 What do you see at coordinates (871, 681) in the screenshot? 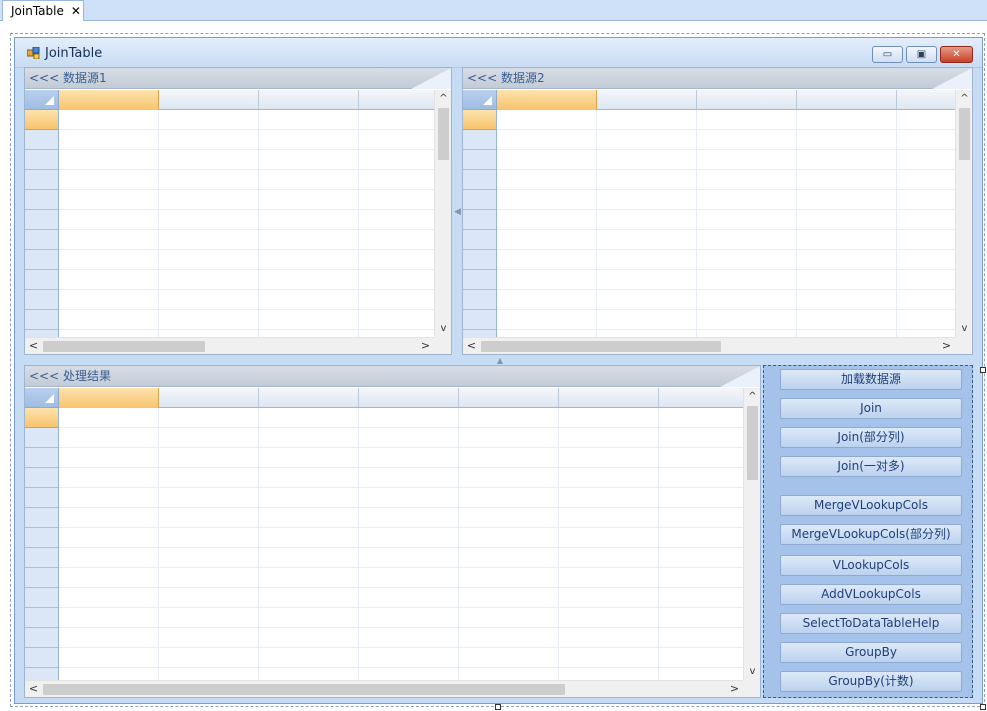
I see `groupby-count-button: GroupBy(计数)` at bounding box center [871, 681].